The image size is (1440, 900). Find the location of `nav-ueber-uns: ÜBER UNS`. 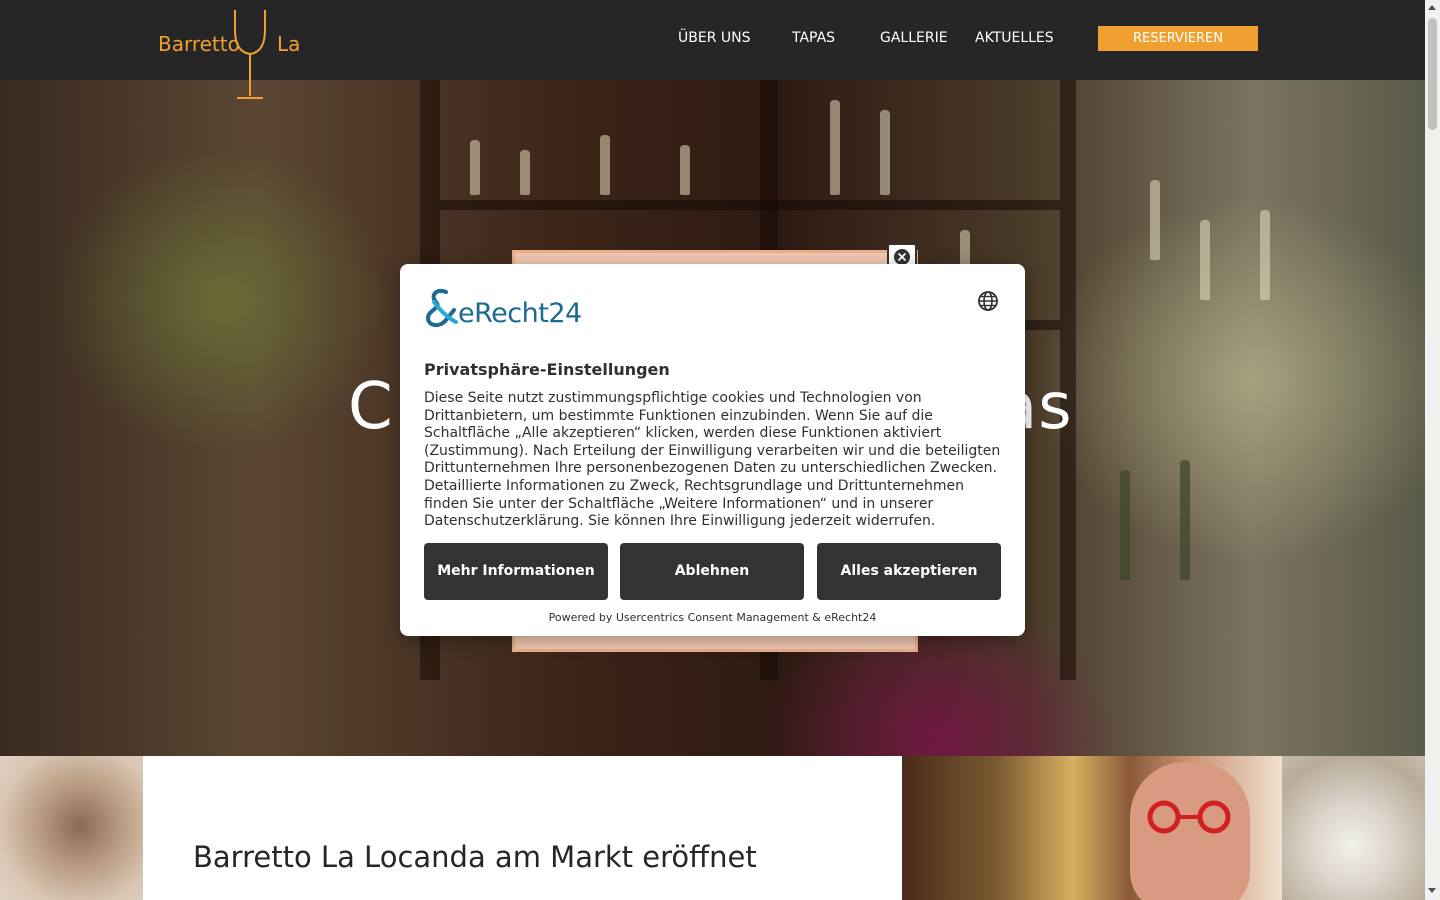

nav-ueber-uns: ÜBER UNS is located at coordinates (714, 38).